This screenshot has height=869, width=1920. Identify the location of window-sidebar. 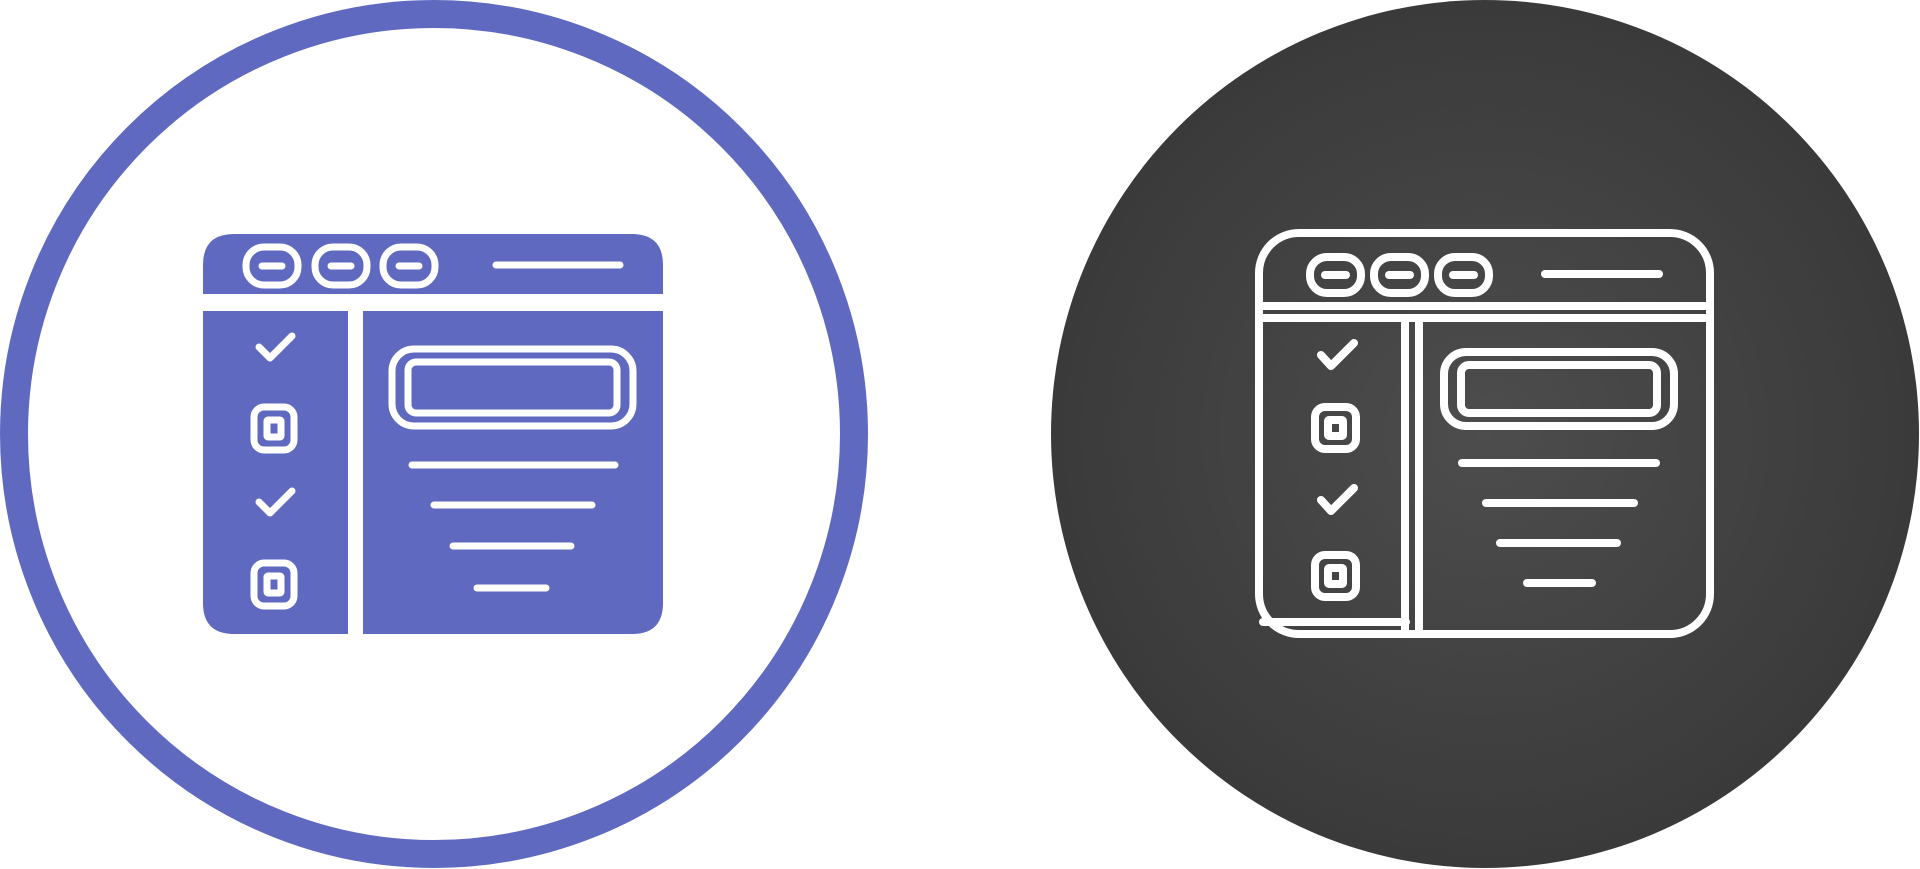
(275, 472).